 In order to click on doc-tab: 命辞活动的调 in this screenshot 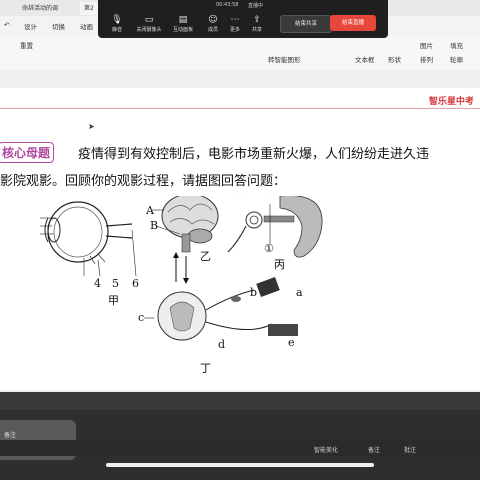, I will do `click(40, 8)`.